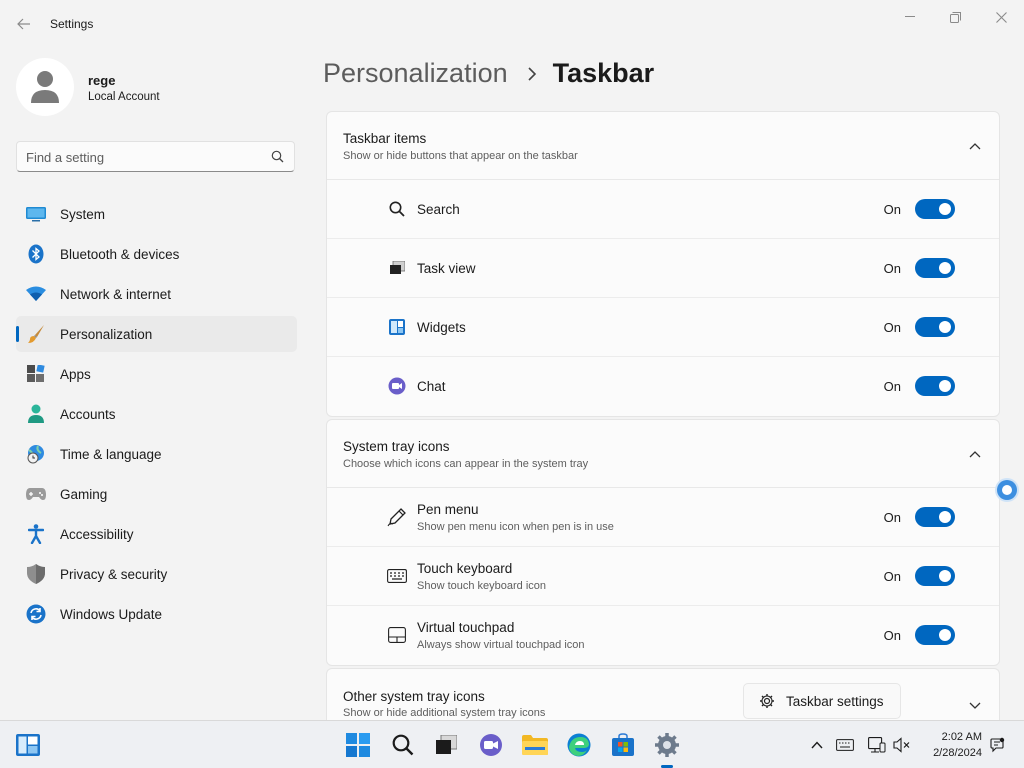  I want to click on page-title: Taskbar, so click(603, 73).